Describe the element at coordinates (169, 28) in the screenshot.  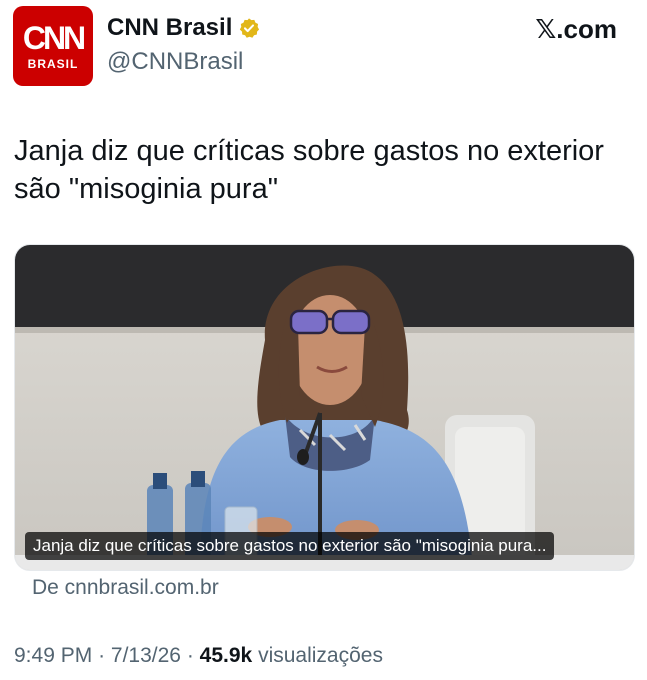
I see `display-name: CNN Brasil` at that location.